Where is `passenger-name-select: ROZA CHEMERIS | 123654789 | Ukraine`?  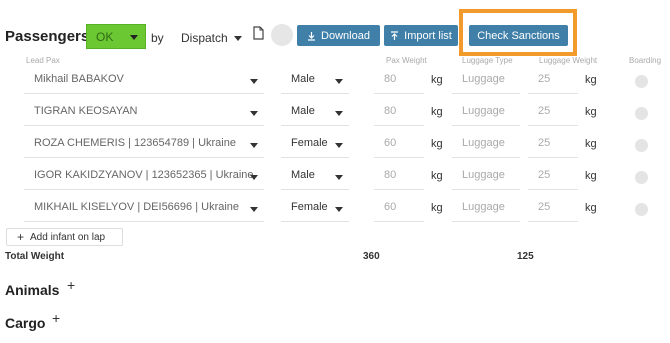 passenger-name-select: ROZA CHEMERIS | 123654789 | Ukraine is located at coordinates (144, 144).